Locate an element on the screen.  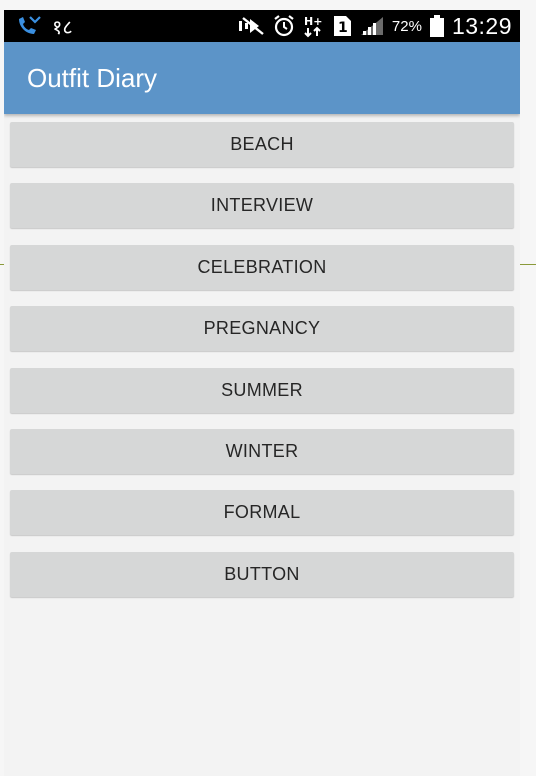
missed-call-icon is located at coordinates (29, 26).